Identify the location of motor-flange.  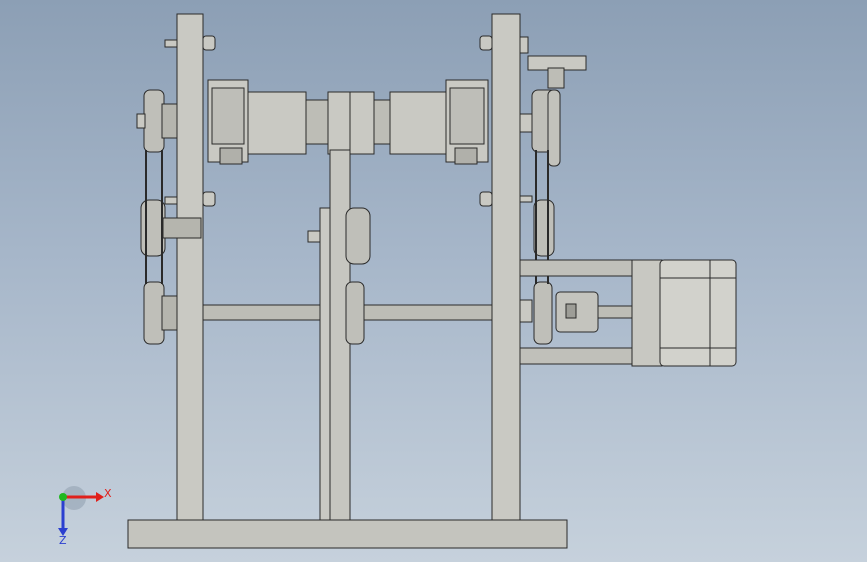
(647, 313).